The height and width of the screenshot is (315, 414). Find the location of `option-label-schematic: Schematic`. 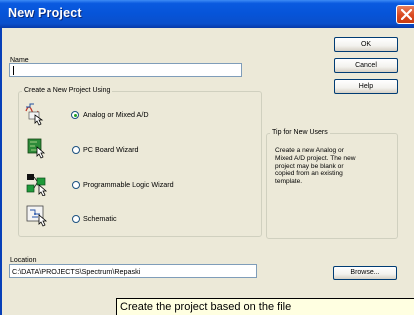

option-label-schematic: Schematic is located at coordinates (100, 218).